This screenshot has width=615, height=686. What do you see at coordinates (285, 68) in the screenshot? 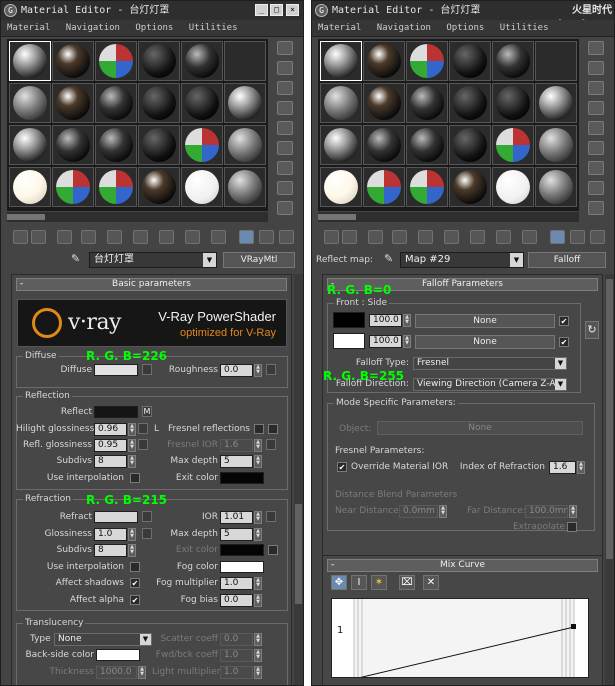
I see `backlight-icon` at bounding box center [285, 68].